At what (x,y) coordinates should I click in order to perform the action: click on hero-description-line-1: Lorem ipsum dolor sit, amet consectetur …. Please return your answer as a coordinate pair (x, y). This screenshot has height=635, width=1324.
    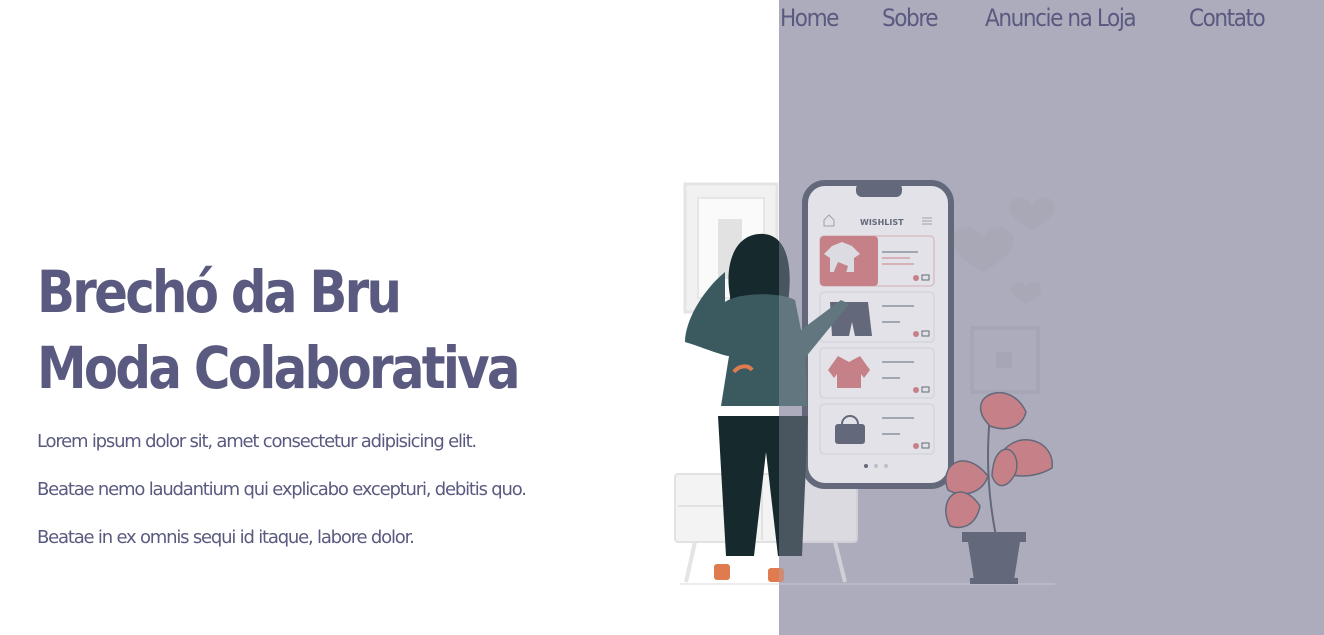
    Looking at the image, I should click on (257, 441).